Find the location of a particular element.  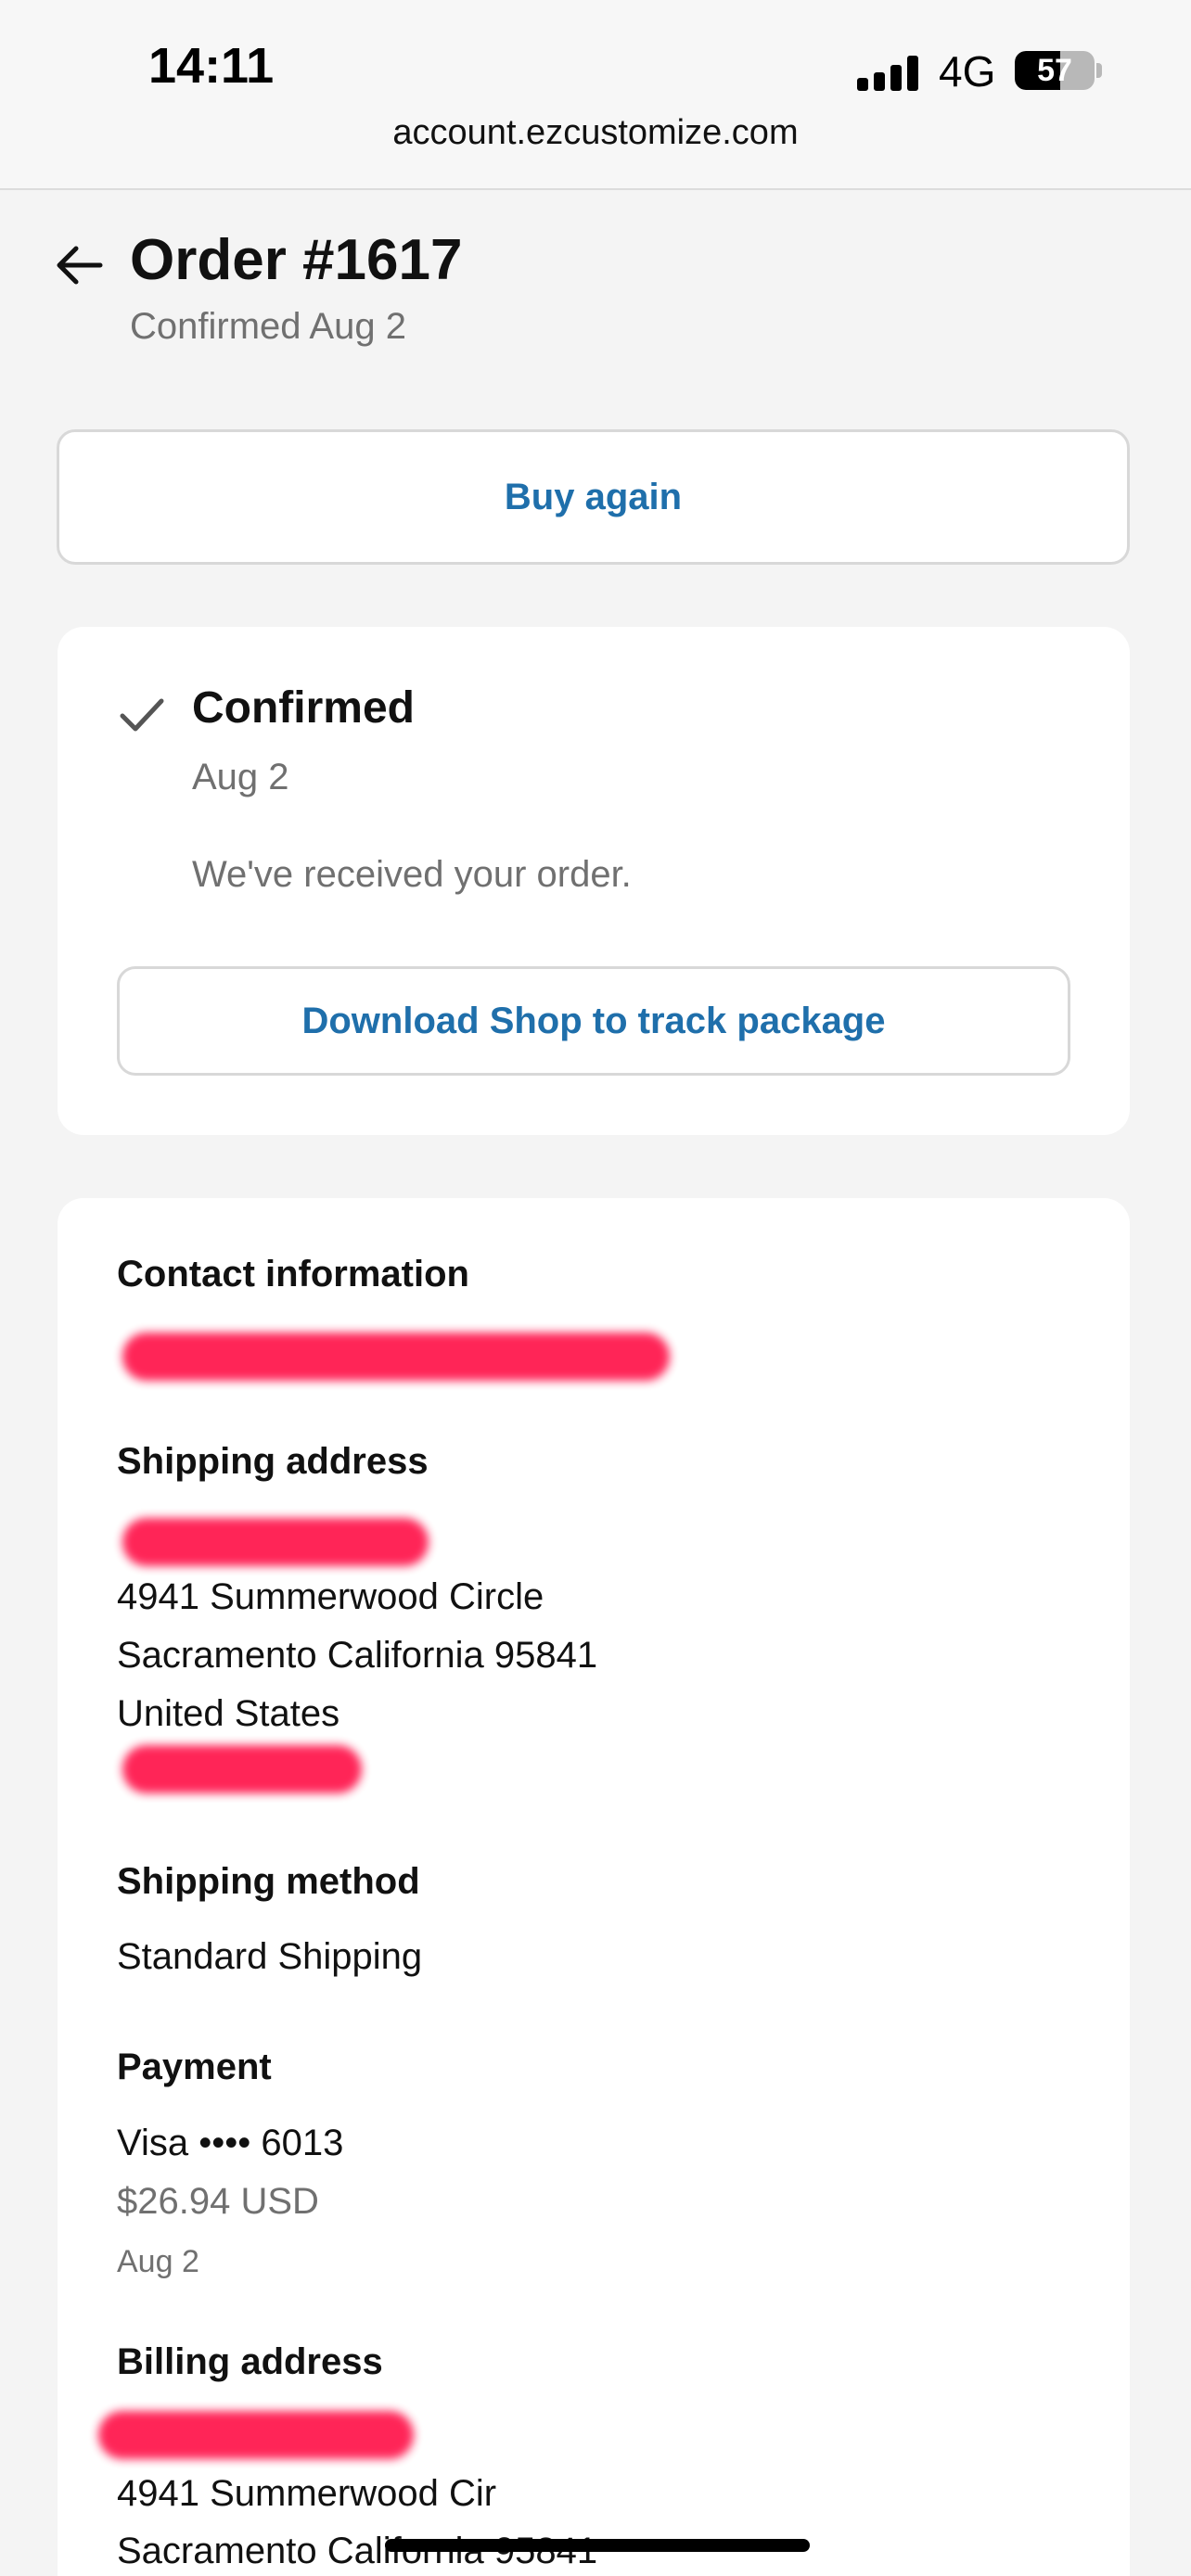

battery-percent: 57 is located at coordinates (1054, 71).